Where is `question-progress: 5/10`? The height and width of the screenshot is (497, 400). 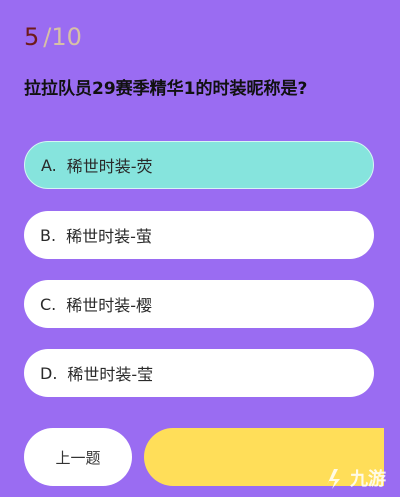
question-progress: 5/10 is located at coordinates (53, 37).